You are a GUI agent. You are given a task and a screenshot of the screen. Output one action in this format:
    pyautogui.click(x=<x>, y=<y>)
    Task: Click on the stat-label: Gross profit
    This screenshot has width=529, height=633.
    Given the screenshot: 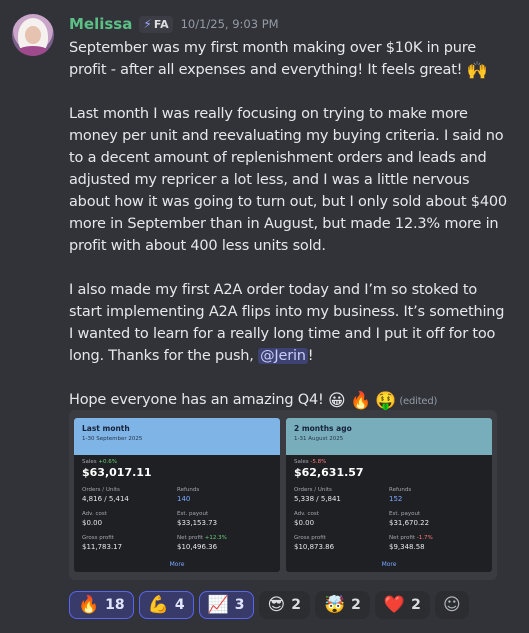 What is the action you would take?
    pyautogui.click(x=310, y=538)
    